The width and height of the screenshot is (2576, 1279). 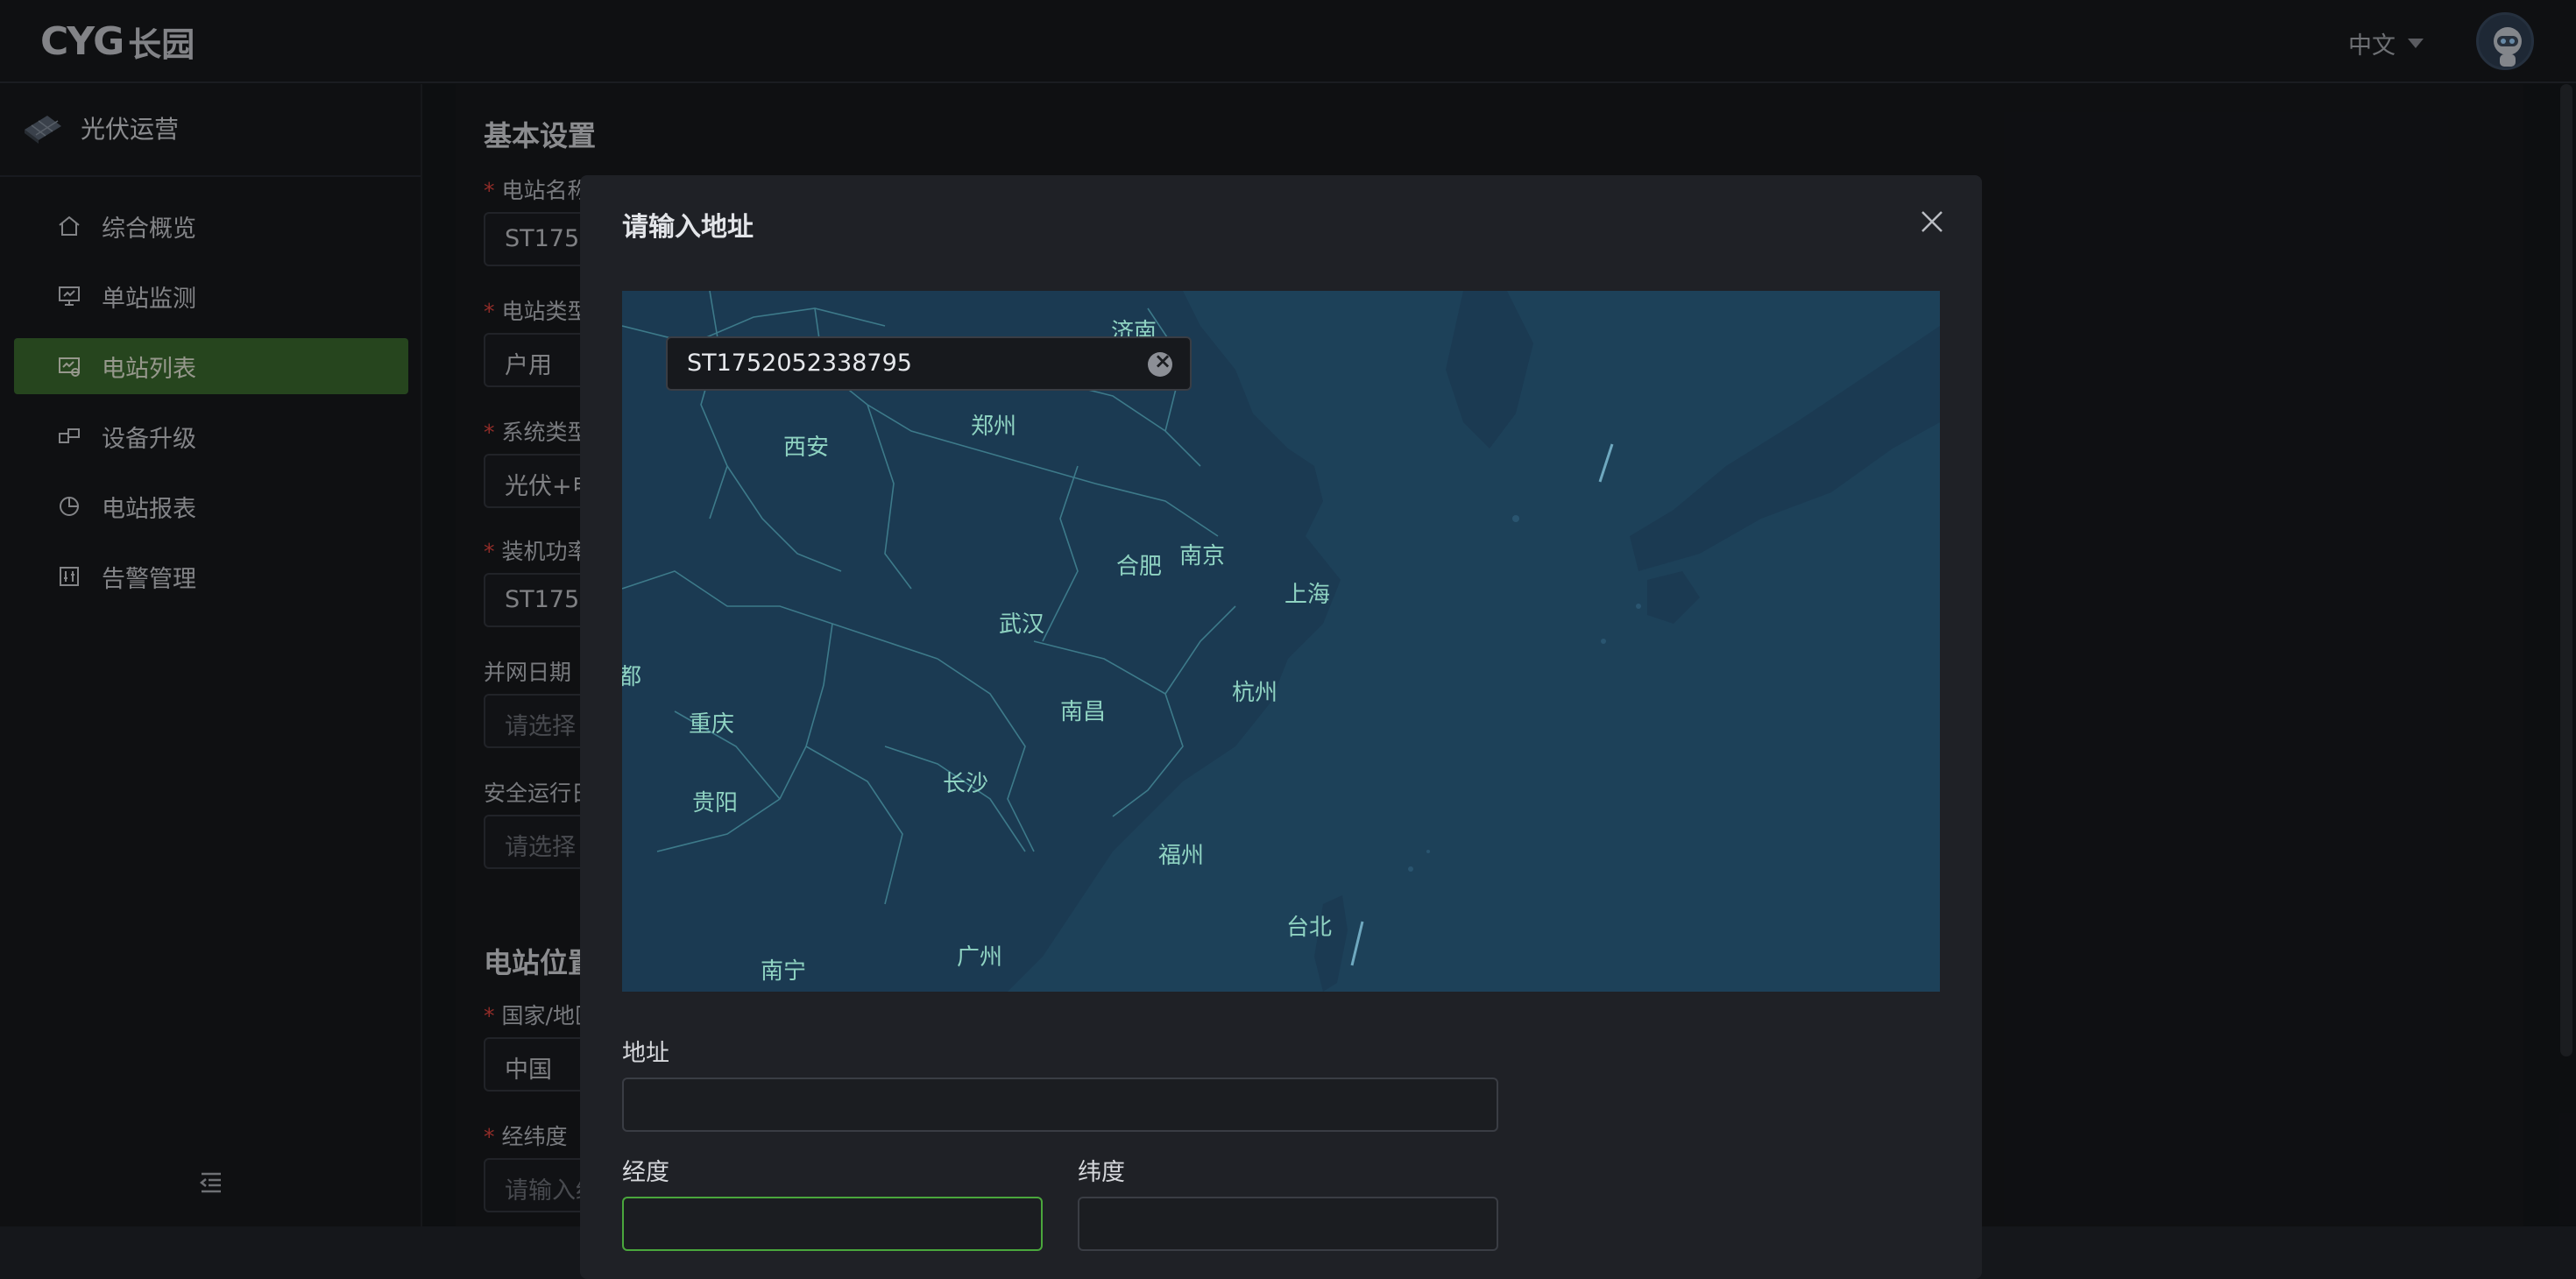 What do you see at coordinates (645, 1053) in the screenshot?
I see `address-label: 地址` at bounding box center [645, 1053].